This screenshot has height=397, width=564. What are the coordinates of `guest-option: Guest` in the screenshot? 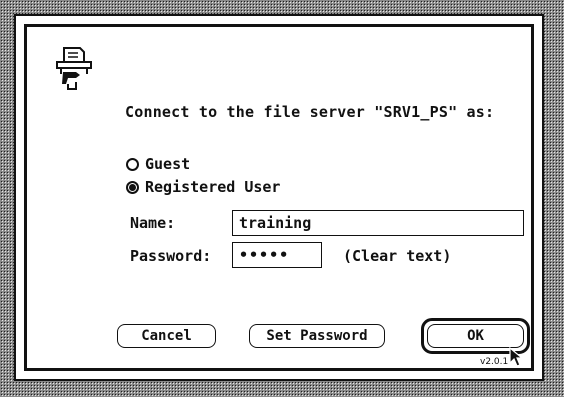 It's located at (158, 164).